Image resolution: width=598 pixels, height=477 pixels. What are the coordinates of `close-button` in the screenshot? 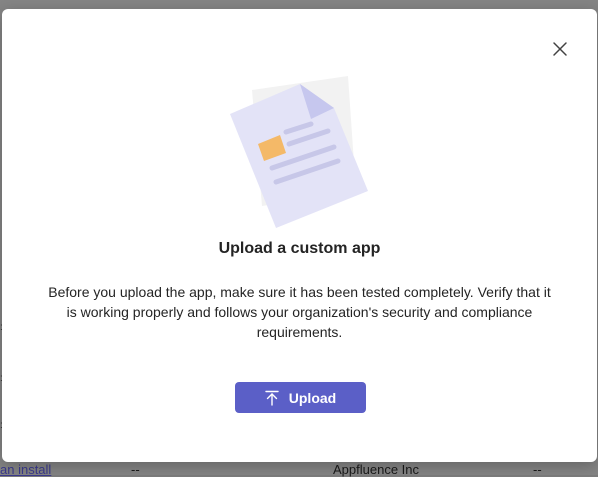 It's located at (560, 49).